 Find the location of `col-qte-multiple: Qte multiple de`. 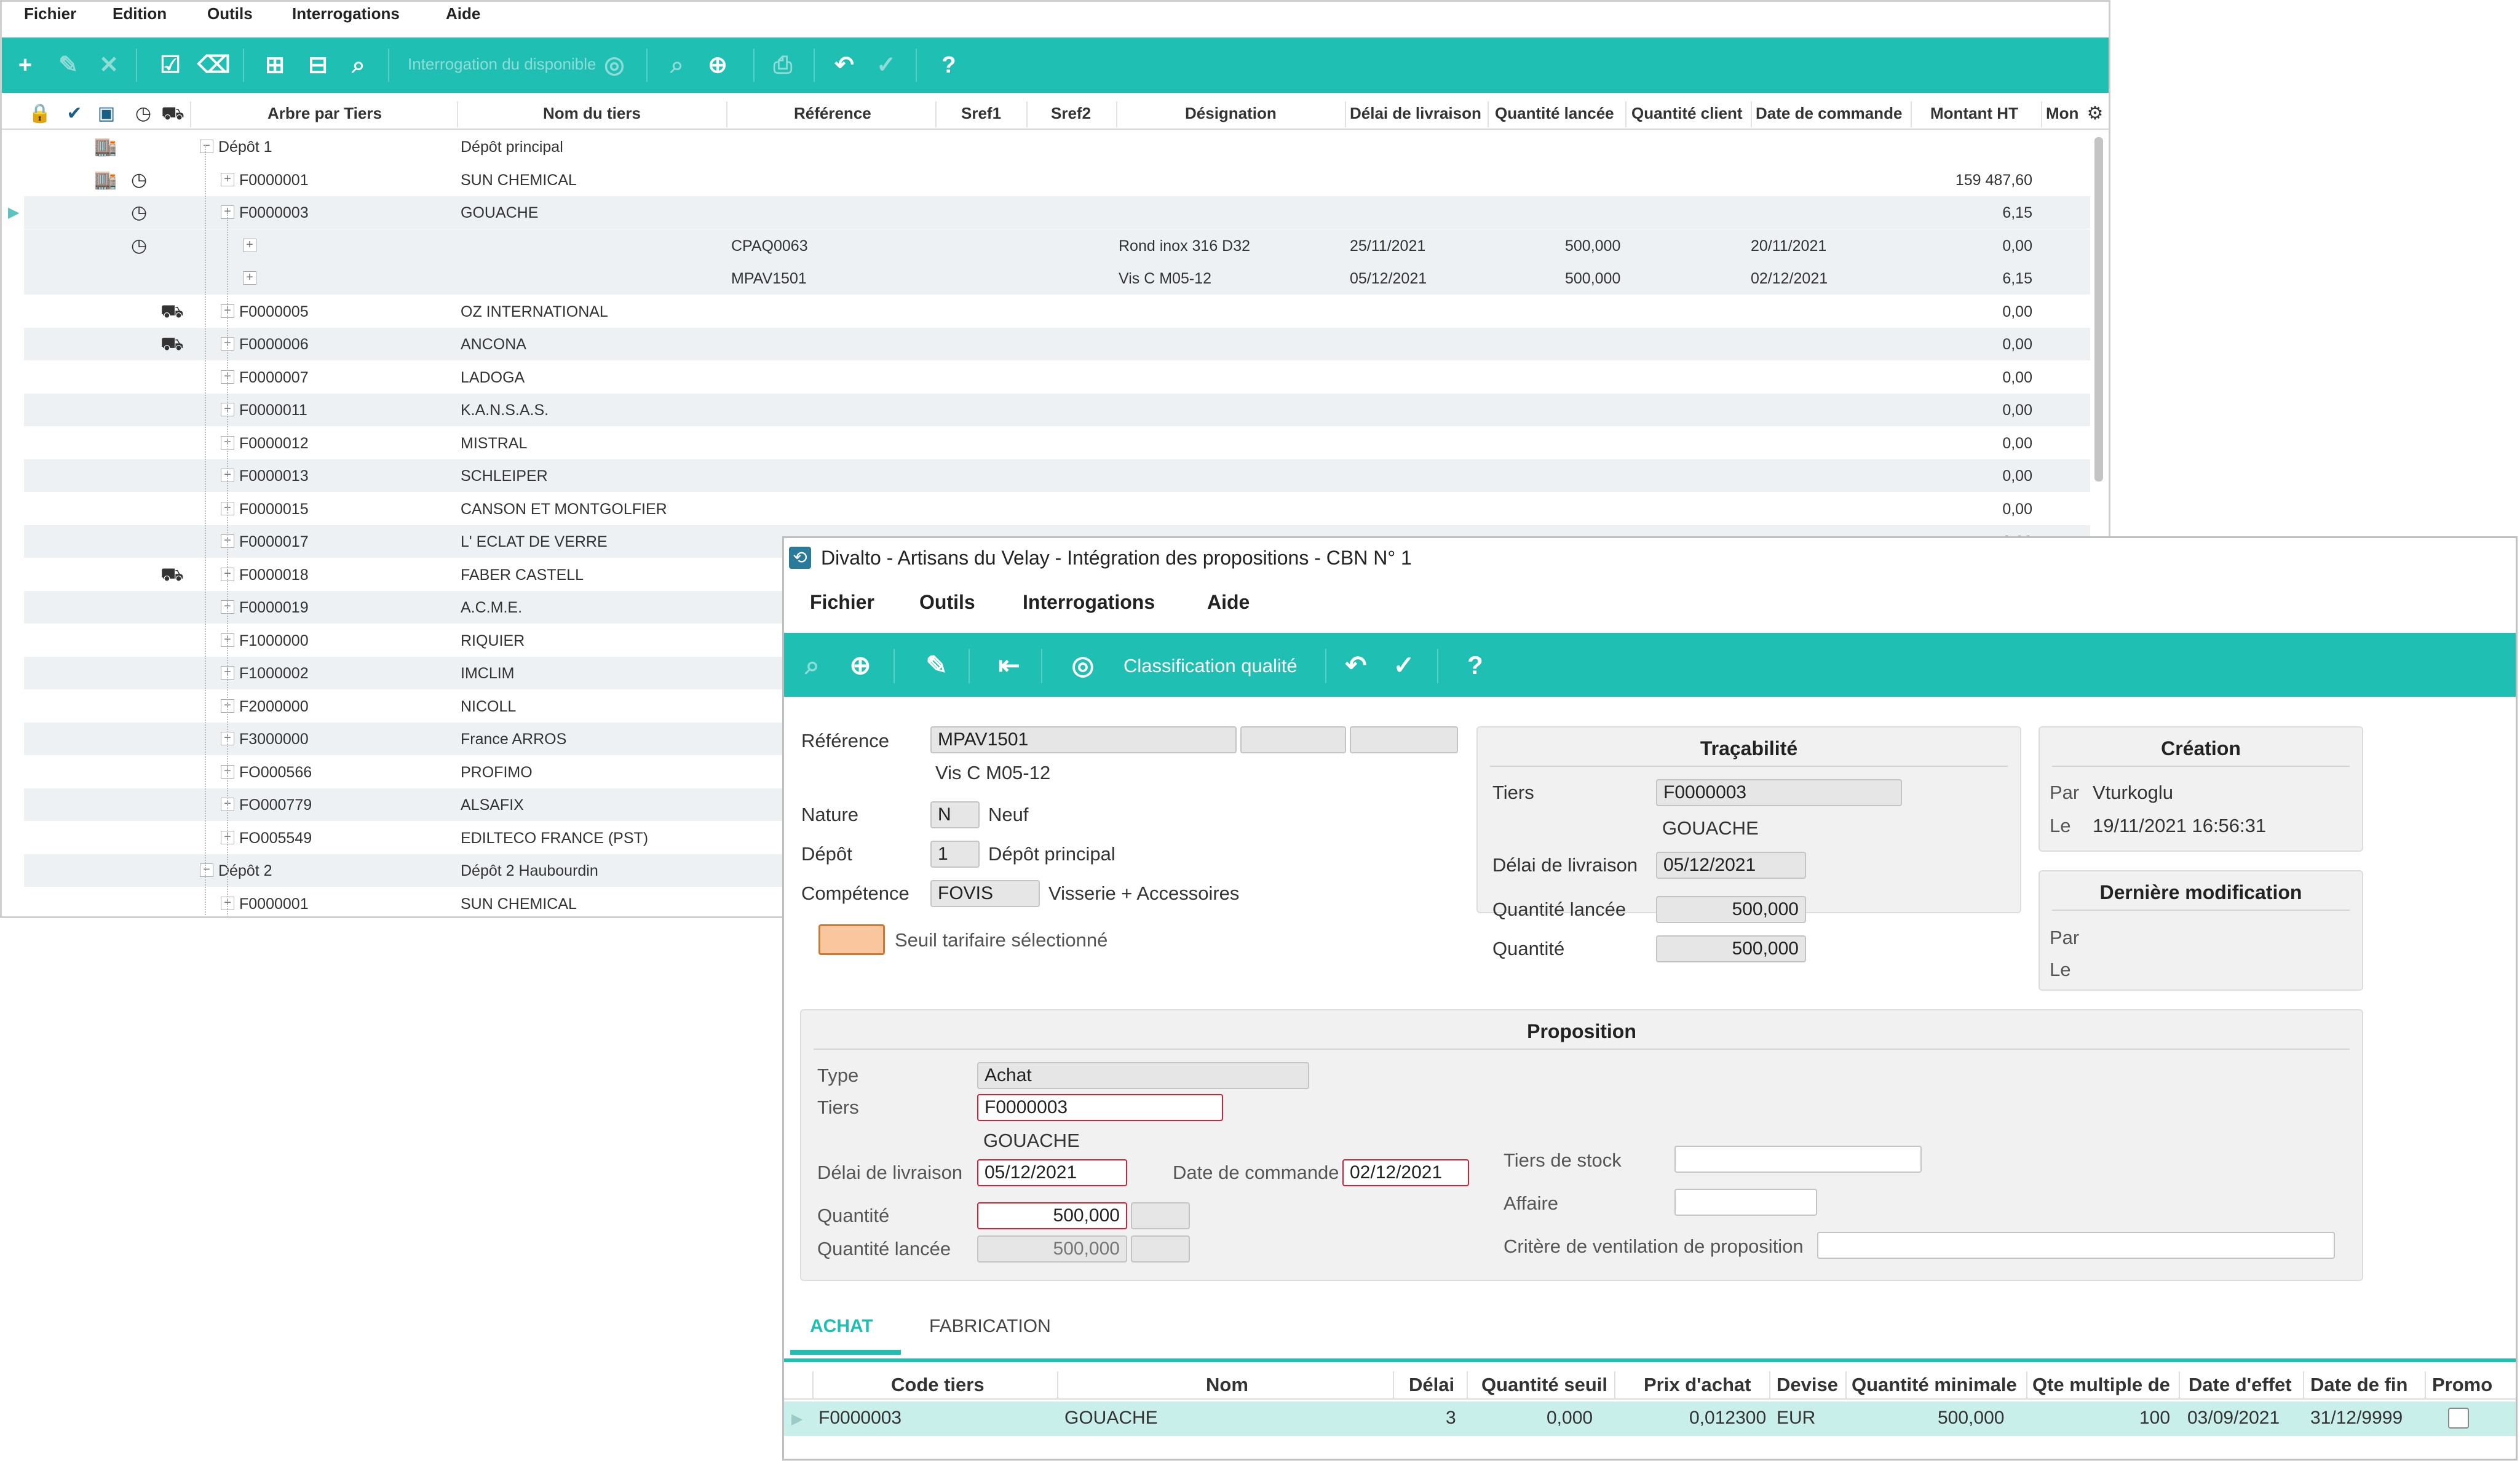

col-qte-multiple: Qte multiple de is located at coordinates (2101, 1385).